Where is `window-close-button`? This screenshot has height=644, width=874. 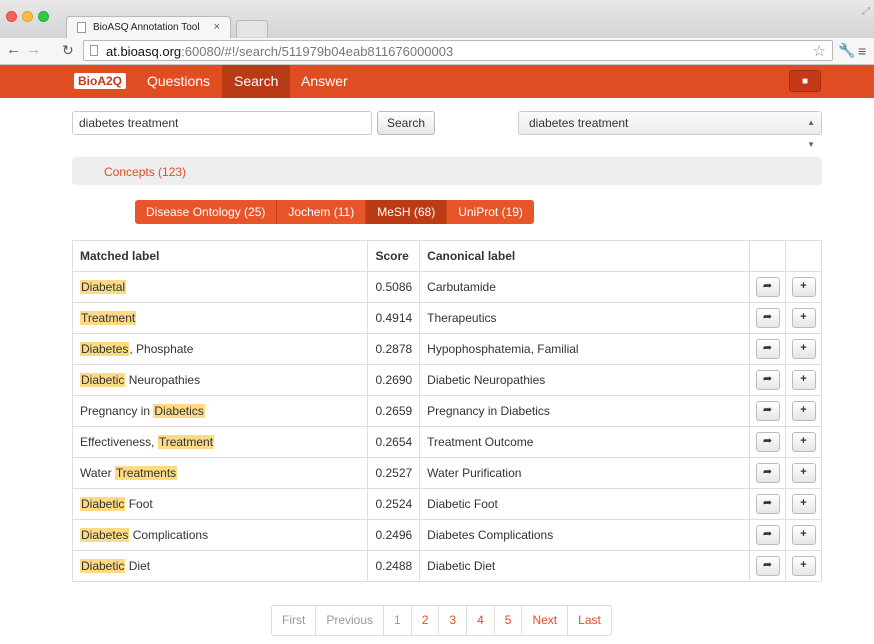 window-close-button is located at coordinates (11, 16).